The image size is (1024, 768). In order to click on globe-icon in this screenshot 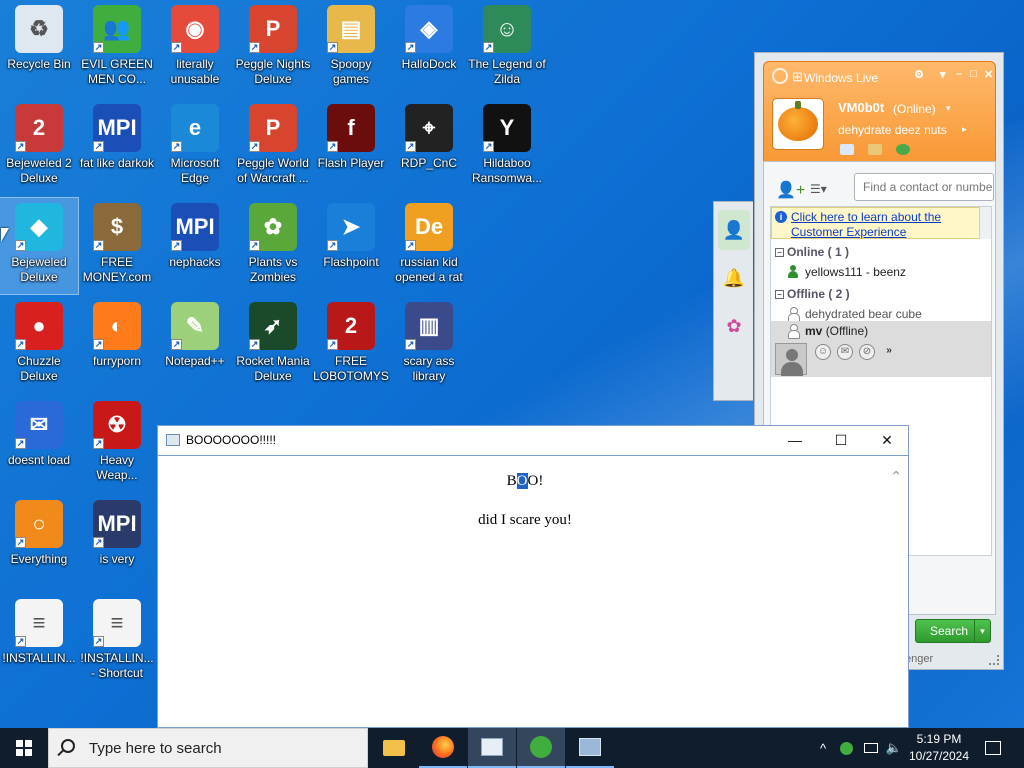, I will do `click(903, 149)`.